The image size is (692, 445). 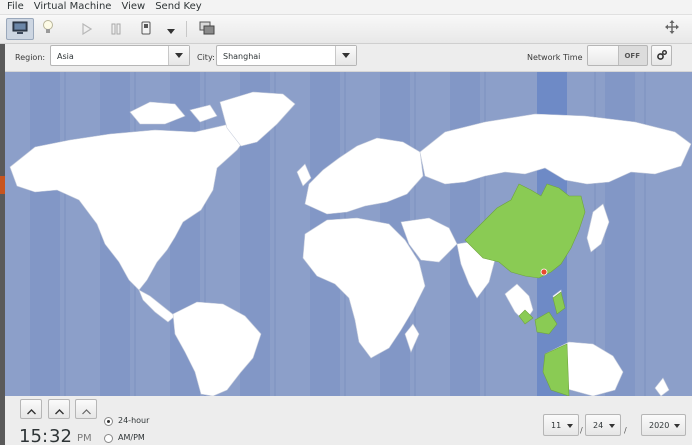 What do you see at coordinates (346, 29) in the screenshot?
I see `toolbar` at bounding box center [346, 29].